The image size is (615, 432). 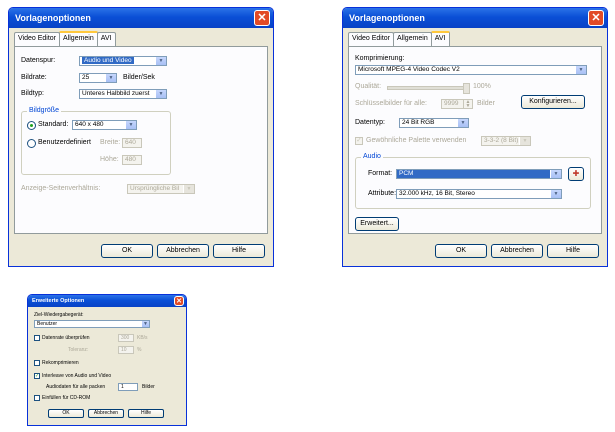 What do you see at coordinates (428, 88) in the screenshot?
I see `qualitaet-slider` at bounding box center [428, 88].